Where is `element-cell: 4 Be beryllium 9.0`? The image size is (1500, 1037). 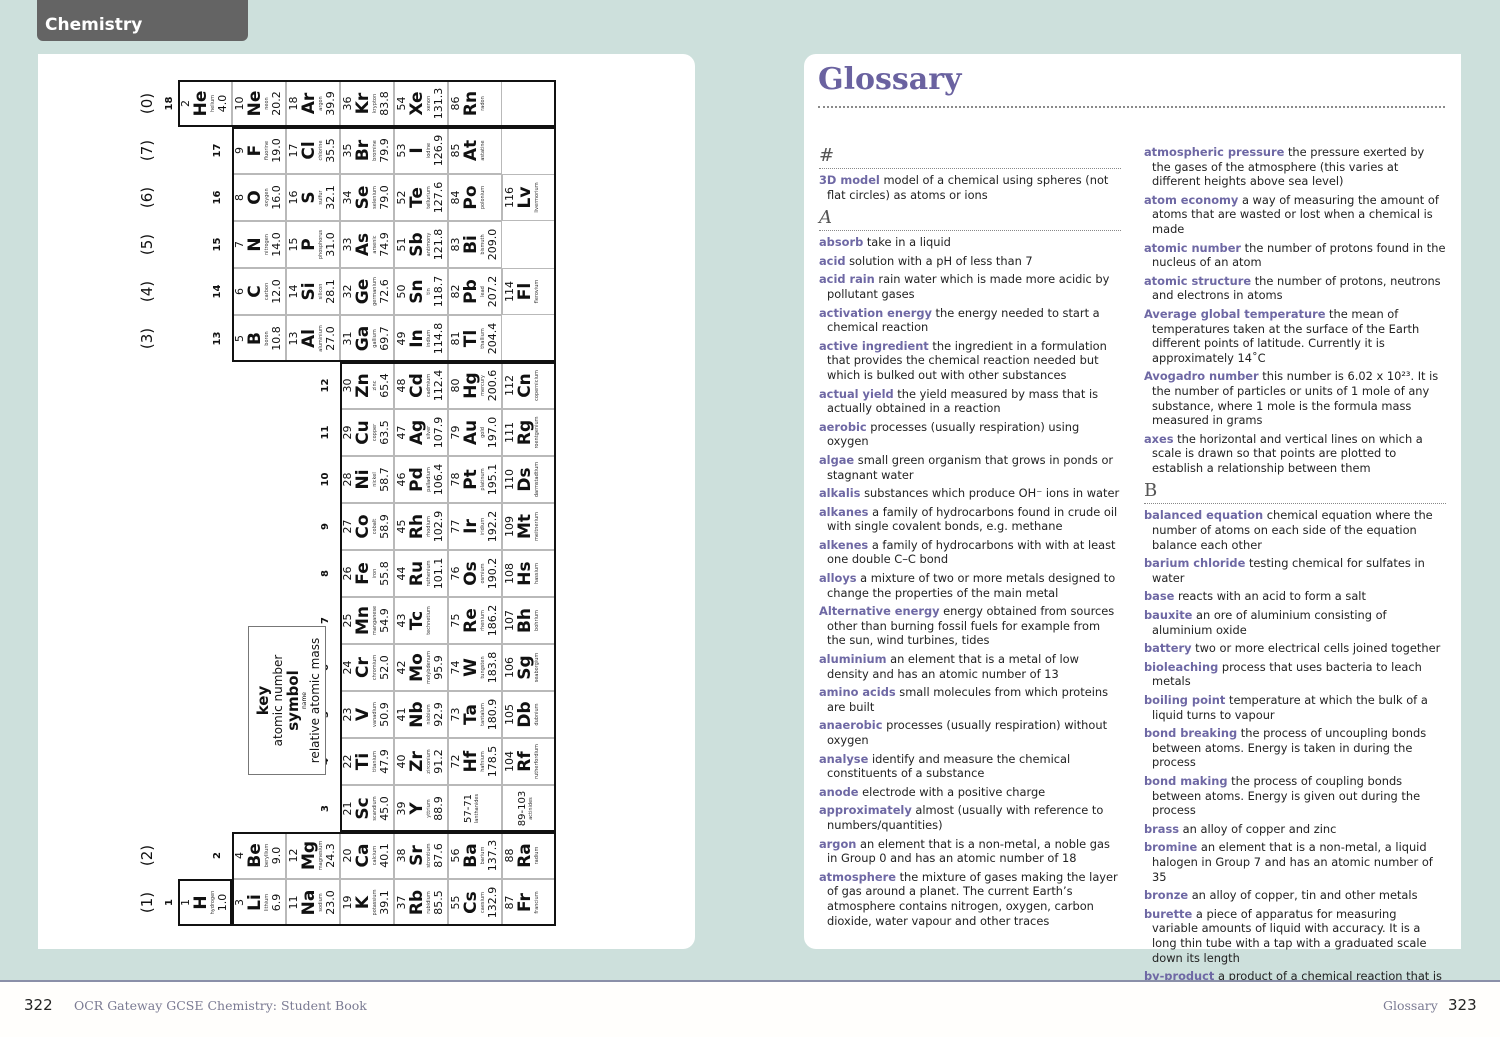
element-cell: 4 Be beryllium 9.0 is located at coordinates (259, 855).